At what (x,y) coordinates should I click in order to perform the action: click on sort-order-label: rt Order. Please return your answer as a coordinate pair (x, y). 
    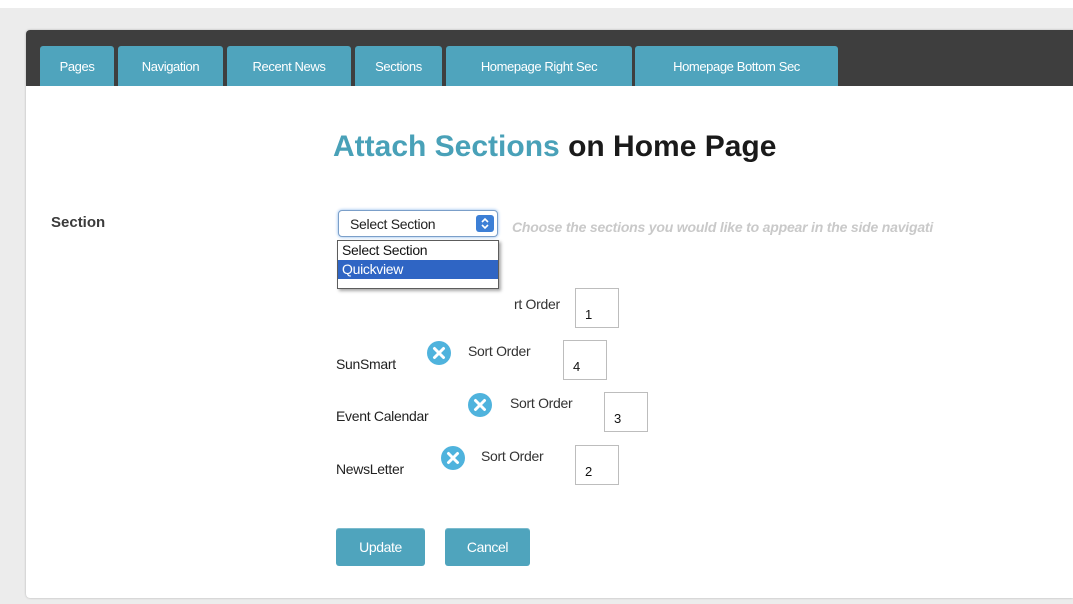
    Looking at the image, I should click on (537, 304).